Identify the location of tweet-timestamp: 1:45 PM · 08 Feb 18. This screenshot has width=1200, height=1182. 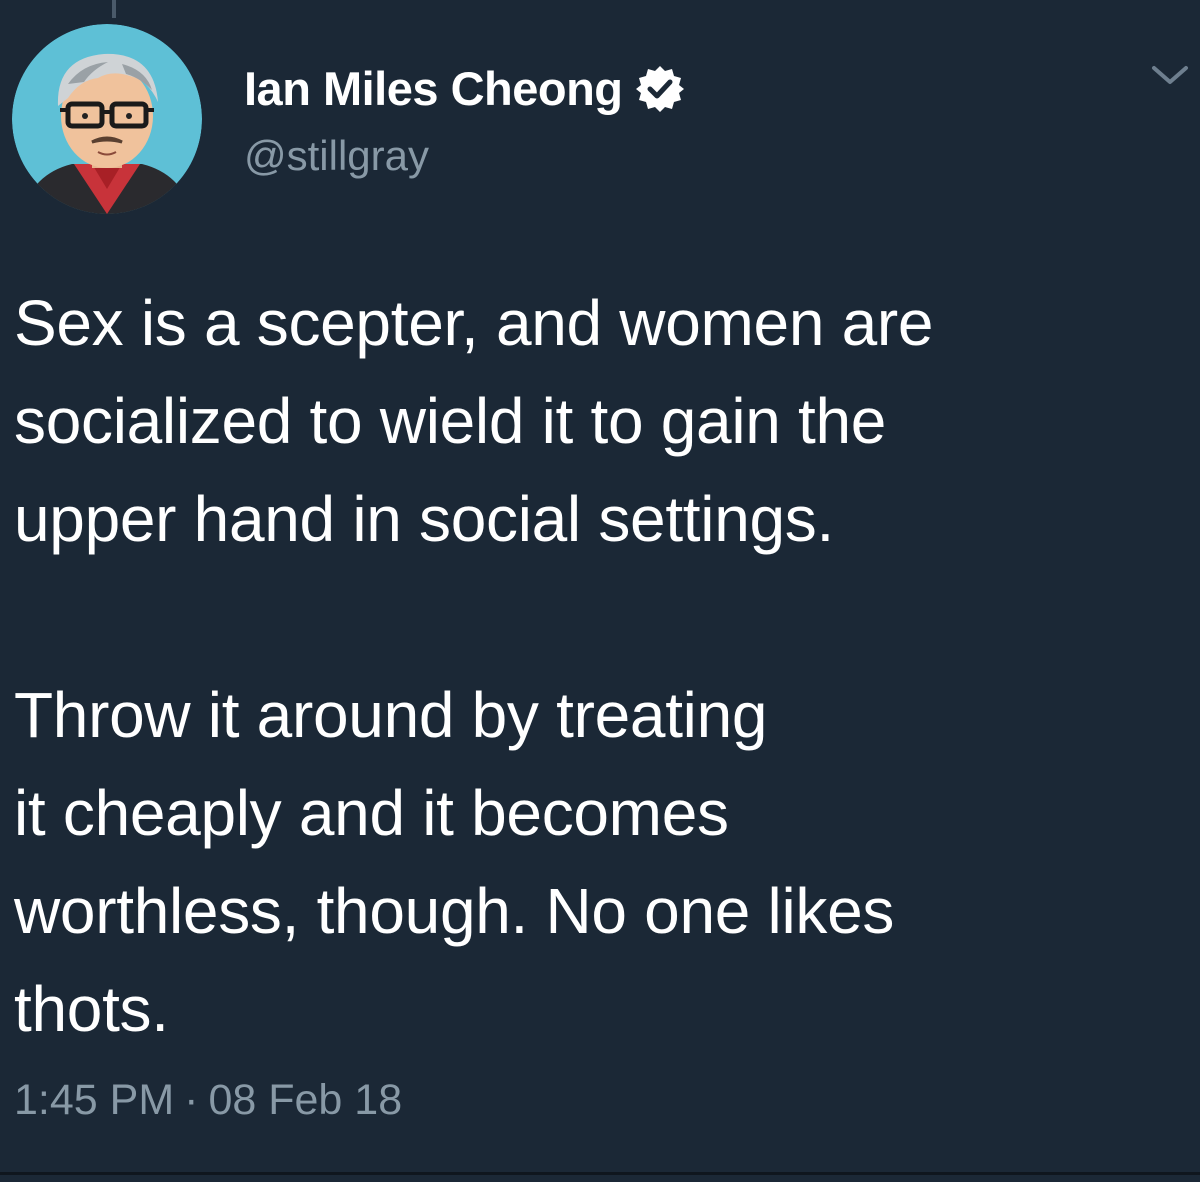
(208, 1100).